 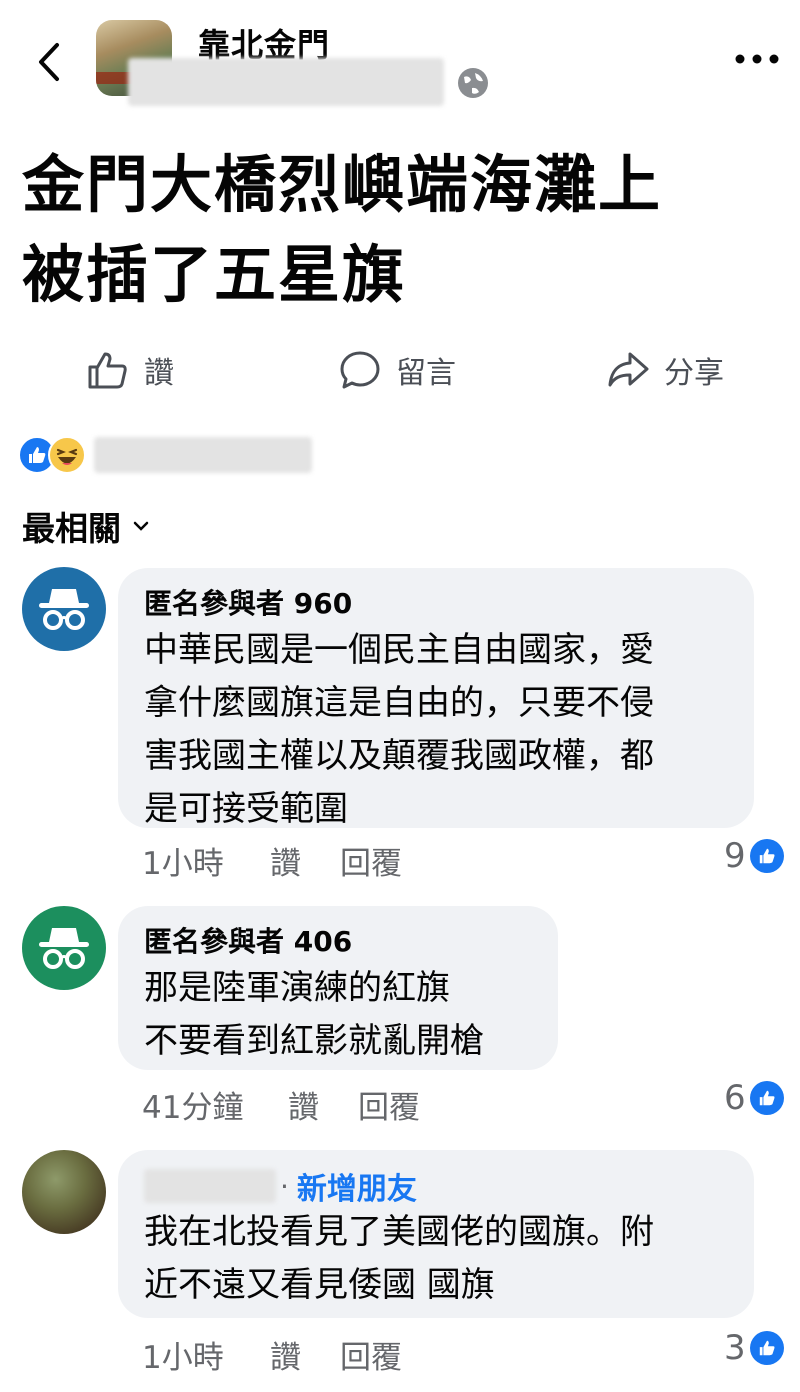 I want to click on comment-bubble: 匿名參與者 406 那是陸軍演練的紅旗 不要看到紅影就亂開槍, so click(x=338, y=988).